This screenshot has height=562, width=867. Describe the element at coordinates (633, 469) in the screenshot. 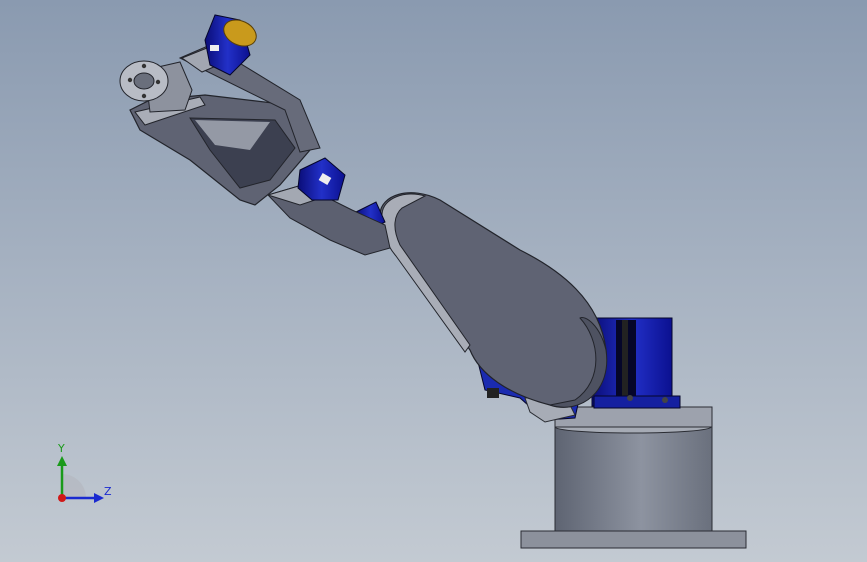

I see `base-cylinder` at that location.